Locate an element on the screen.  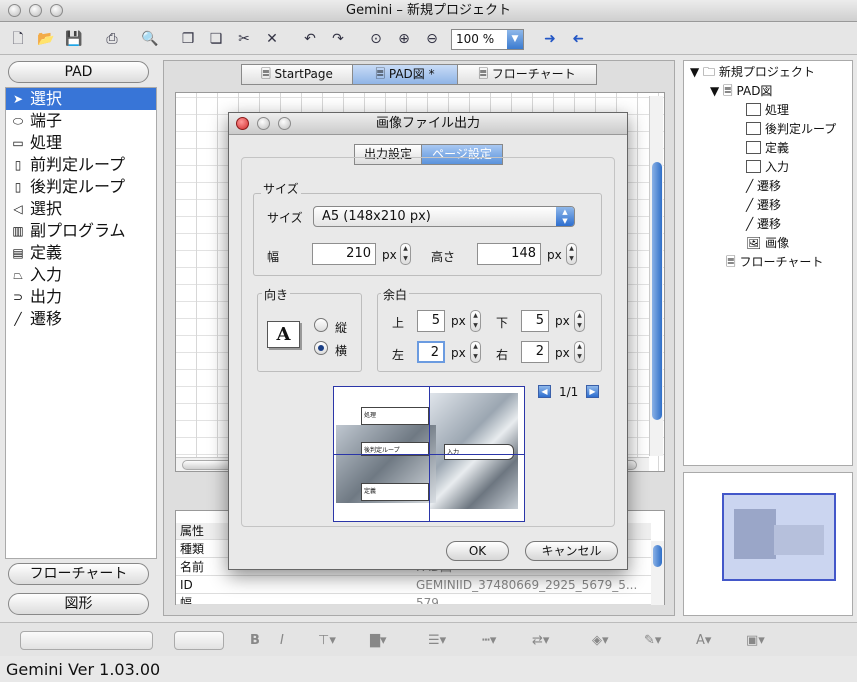
copy-icon: ❐ is located at coordinates (188, 39).